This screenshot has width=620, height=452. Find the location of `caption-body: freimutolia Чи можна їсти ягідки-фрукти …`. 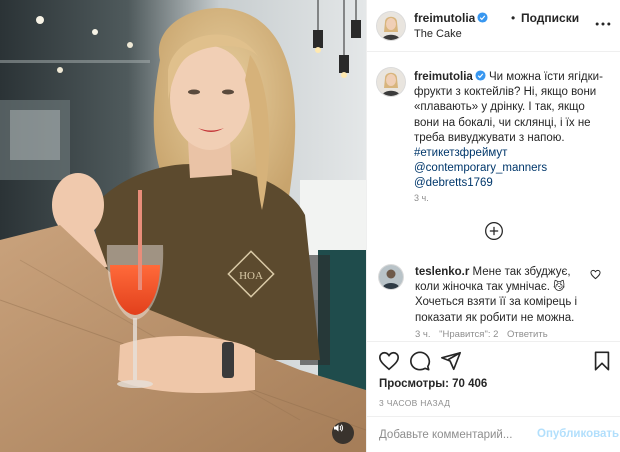

caption-body: freimutolia Чи можна їсти ягідки-фрукти … is located at coordinates (510, 131).